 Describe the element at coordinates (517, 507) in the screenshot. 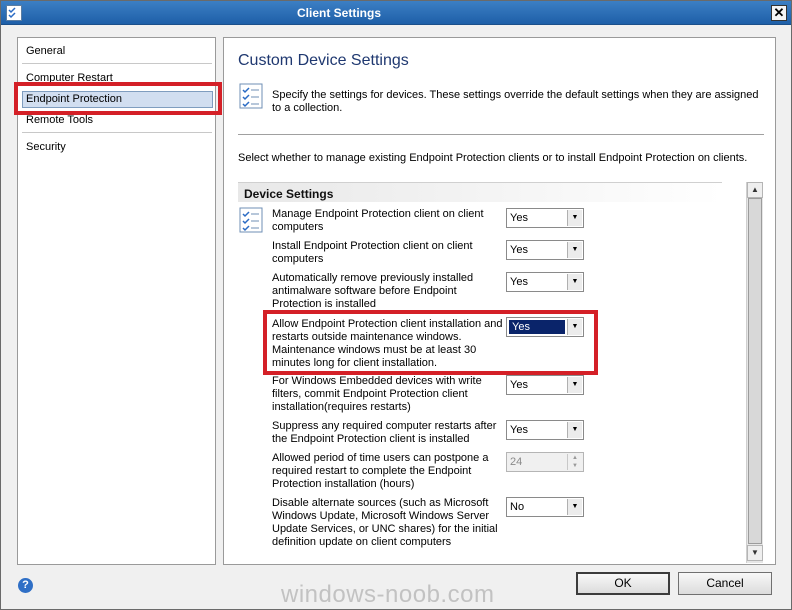

I see `dropdown-value: No` at that location.